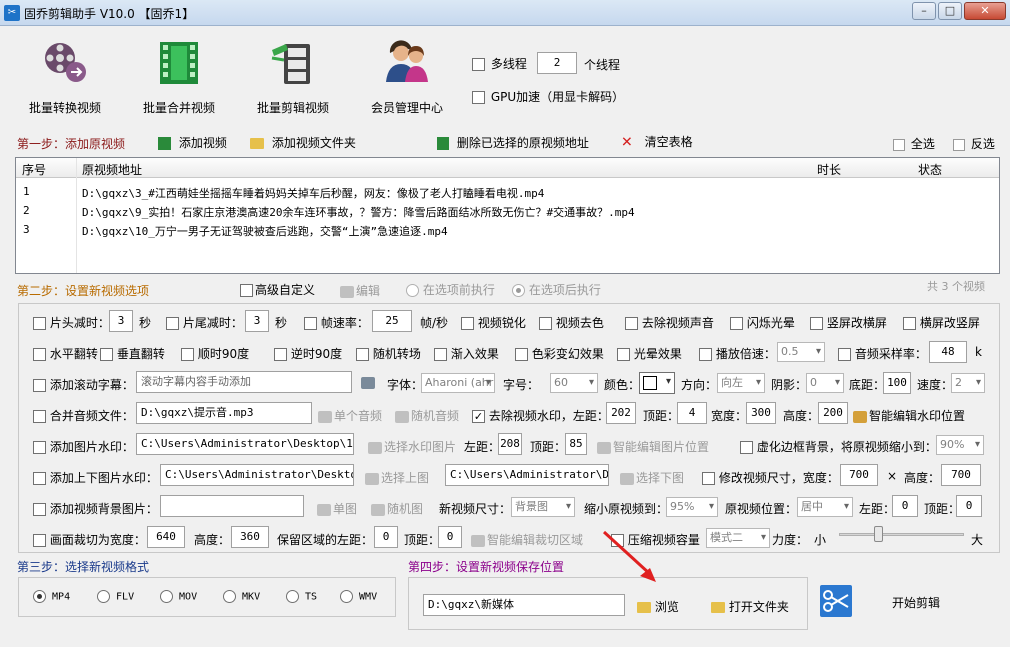 This screenshot has width=1010, height=647. I want to click on shadow-select: 0, so click(825, 383).